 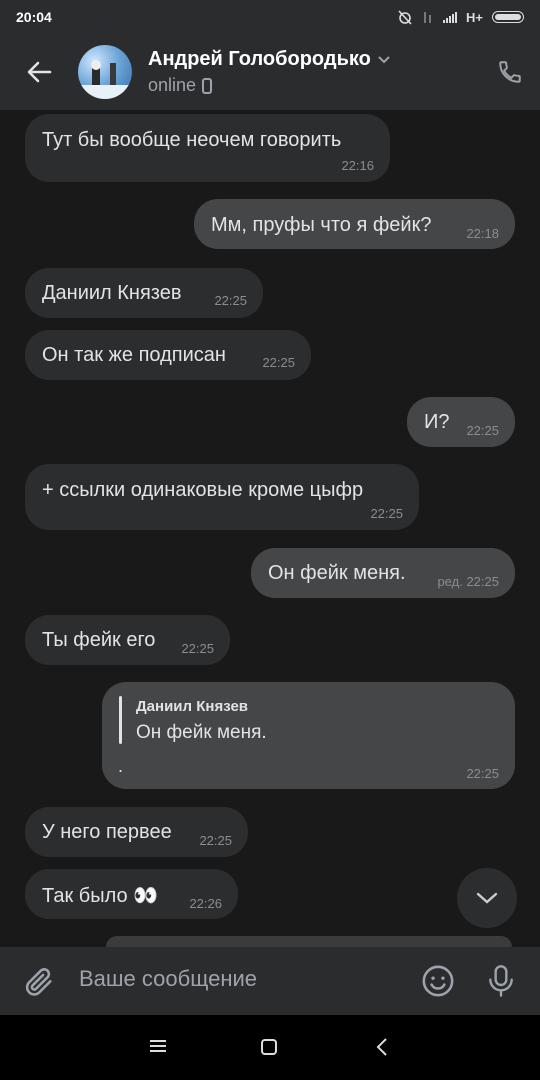 What do you see at coordinates (99, 640) in the screenshot?
I see `message-text: Ты фейк его` at bounding box center [99, 640].